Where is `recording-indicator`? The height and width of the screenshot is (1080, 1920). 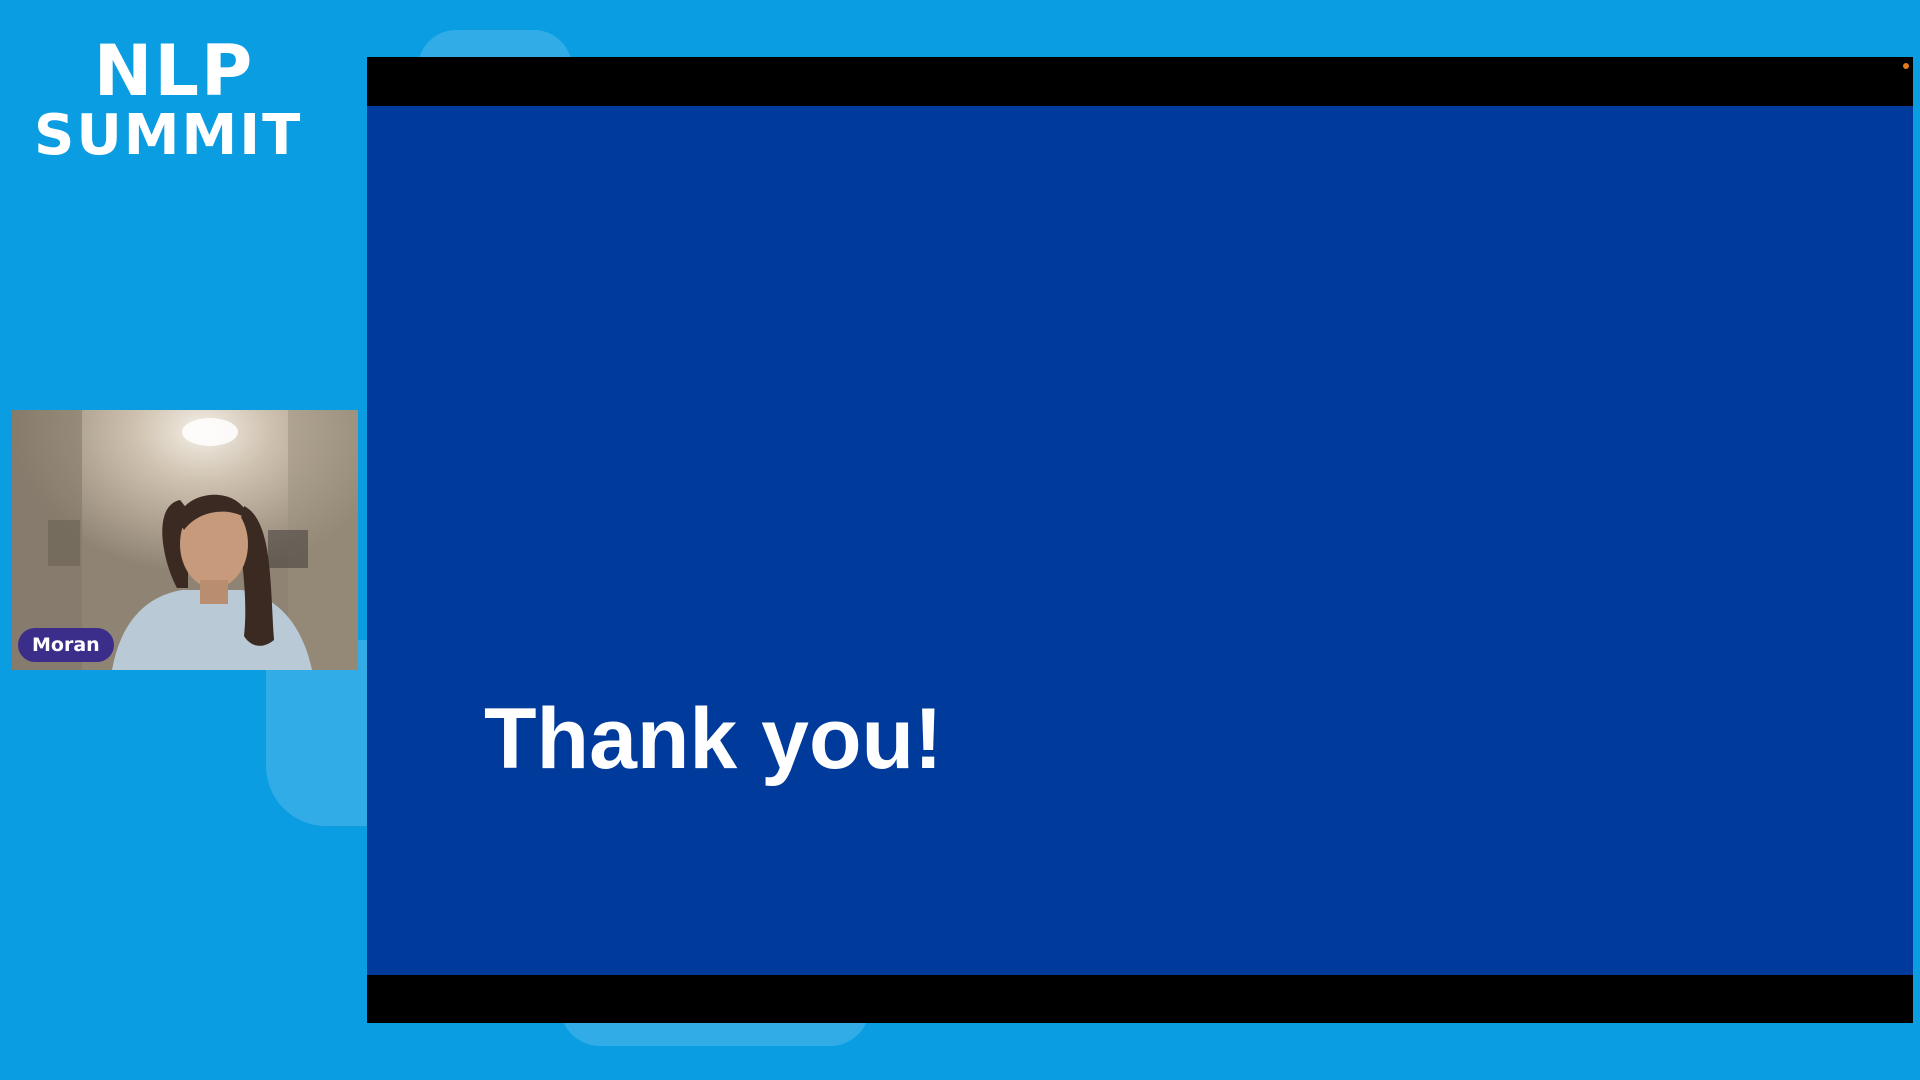 recording-indicator is located at coordinates (1906, 66).